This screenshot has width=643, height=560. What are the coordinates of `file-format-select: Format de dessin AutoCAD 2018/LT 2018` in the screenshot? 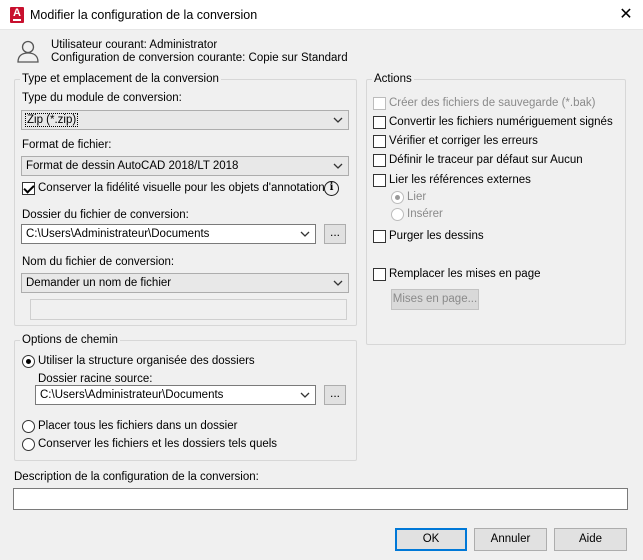 It's located at (185, 166).